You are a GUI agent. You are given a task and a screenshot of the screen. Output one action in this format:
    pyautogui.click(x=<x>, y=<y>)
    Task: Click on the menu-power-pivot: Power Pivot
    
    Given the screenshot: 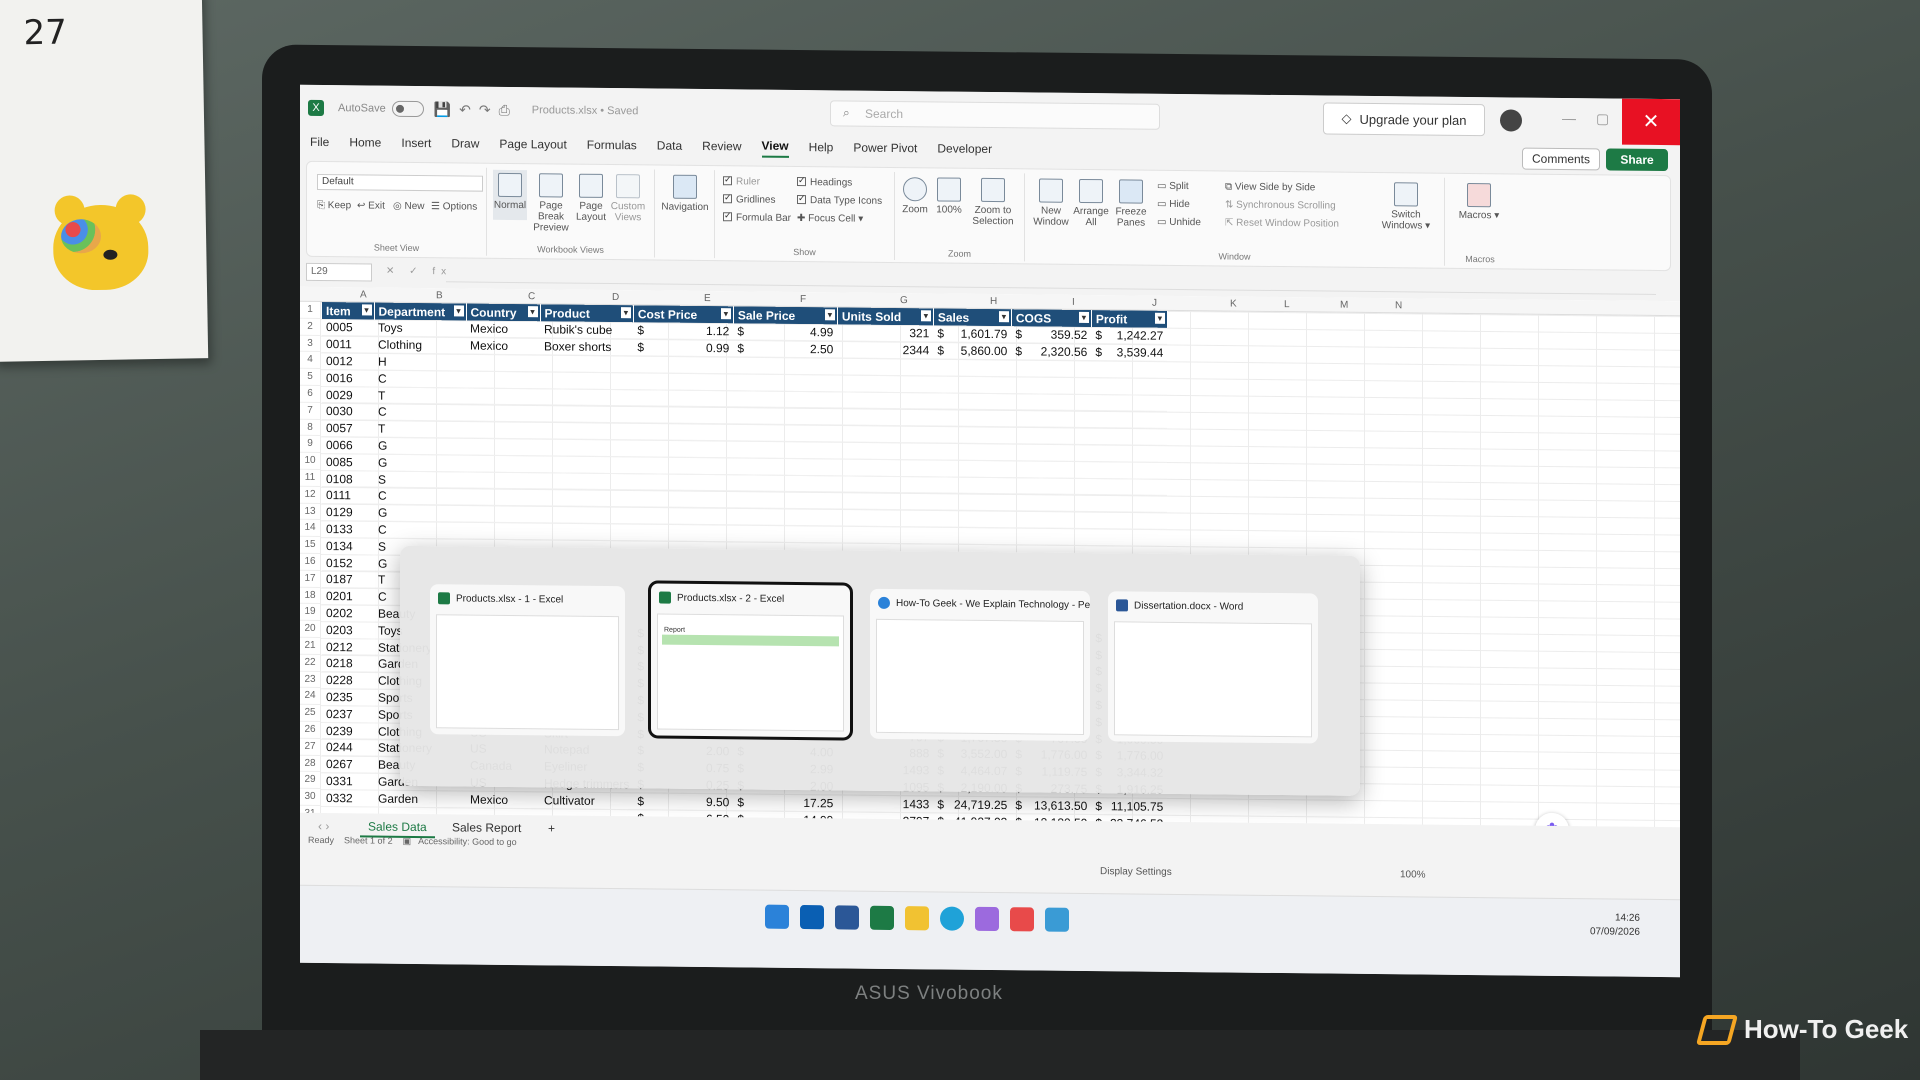 What is the action you would take?
    pyautogui.click(x=885, y=149)
    